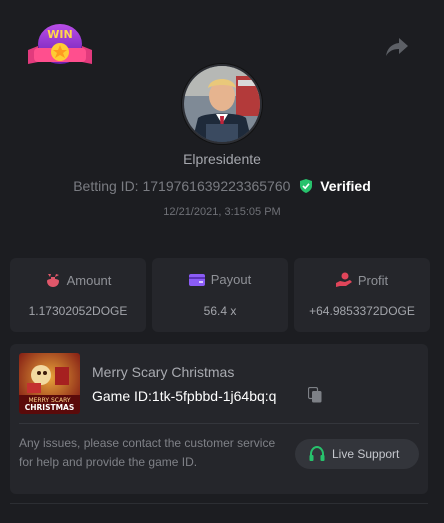 This screenshot has height=523, width=444. What do you see at coordinates (50, 407) in the screenshot?
I see `thumbnail-text-2: CHRISTMAS` at bounding box center [50, 407].